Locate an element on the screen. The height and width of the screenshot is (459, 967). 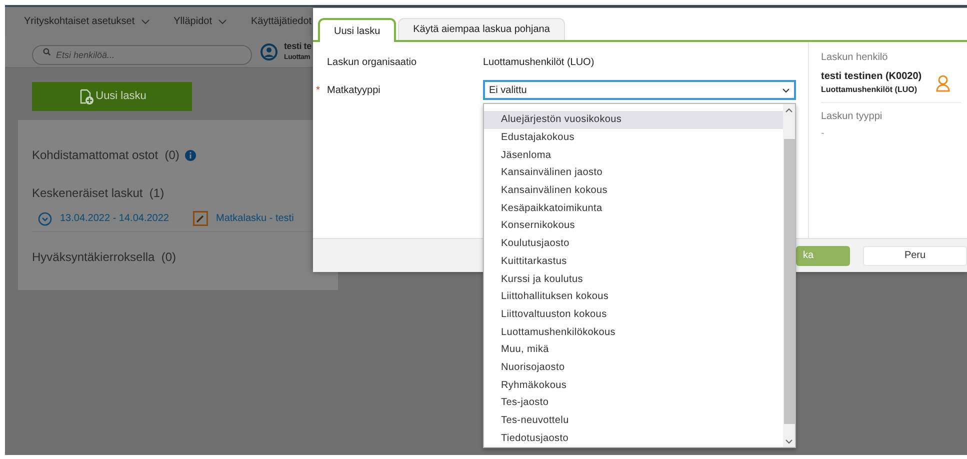
person-icon is located at coordinates (943, 83).